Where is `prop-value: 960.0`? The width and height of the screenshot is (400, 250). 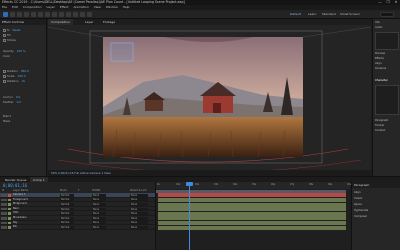 prop-value: 960.0 is located at coordinates (25, 71).